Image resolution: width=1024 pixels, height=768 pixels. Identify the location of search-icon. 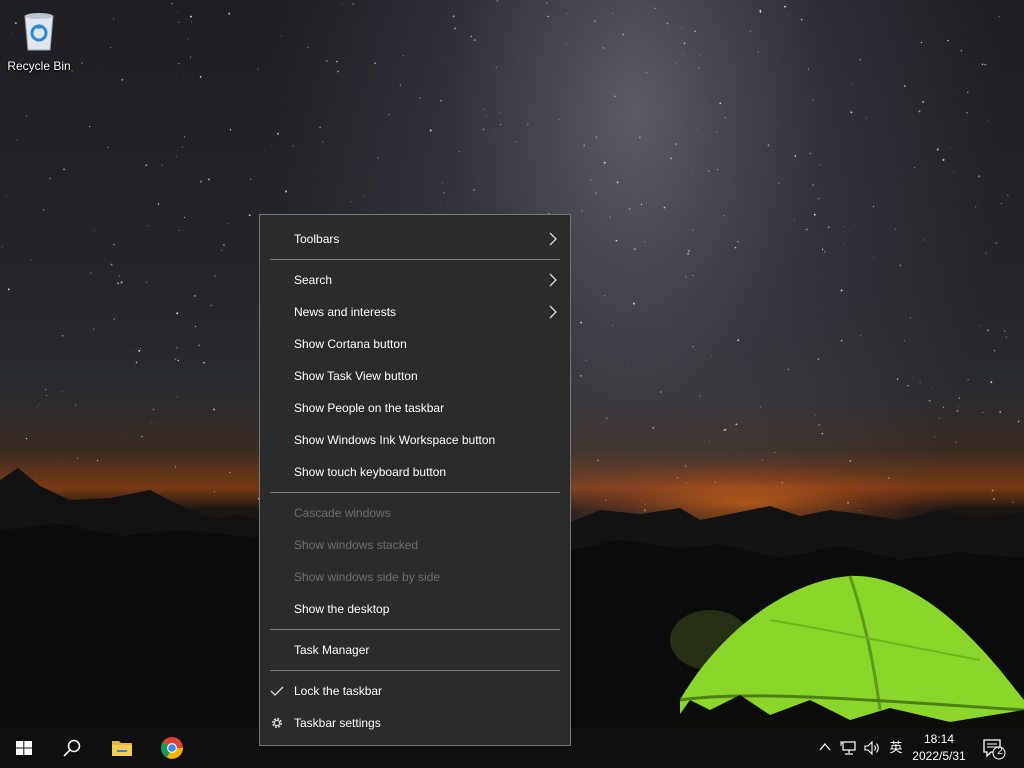
(72, 748).